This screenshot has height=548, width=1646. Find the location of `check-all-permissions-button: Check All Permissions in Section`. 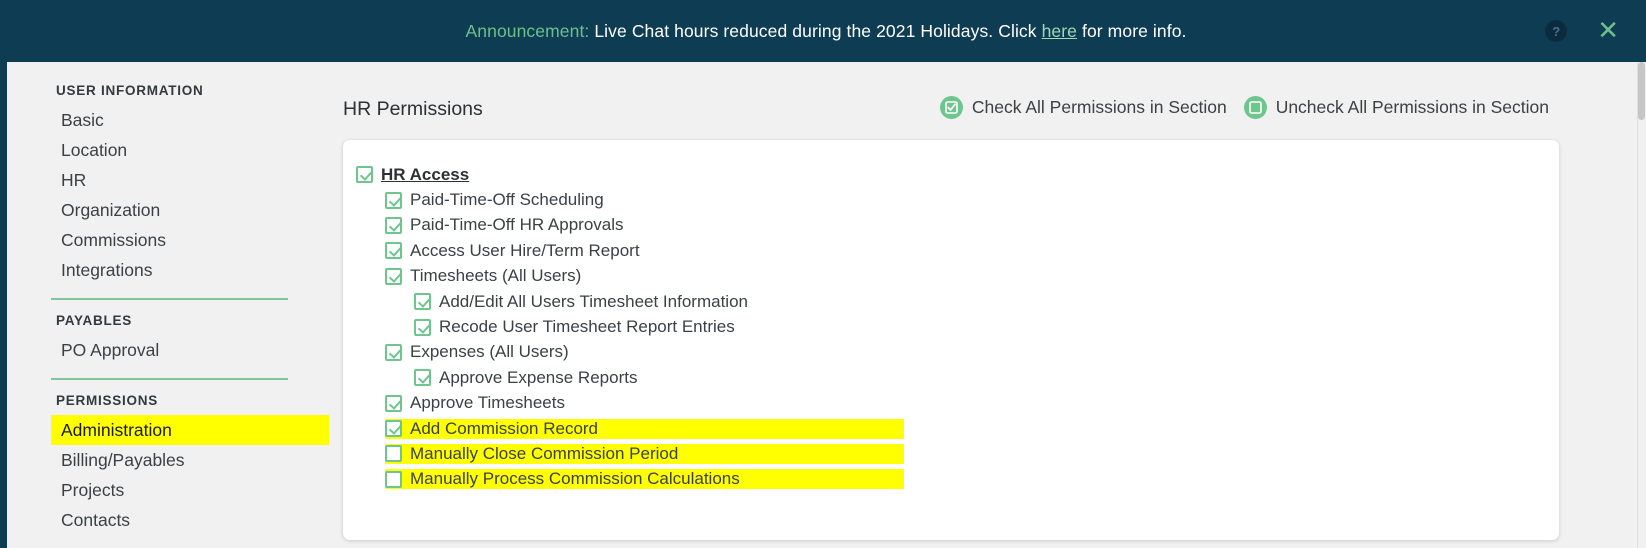

check-all-permissions-button: Check All Permissions in Section is located at coordinates (1083, 107).